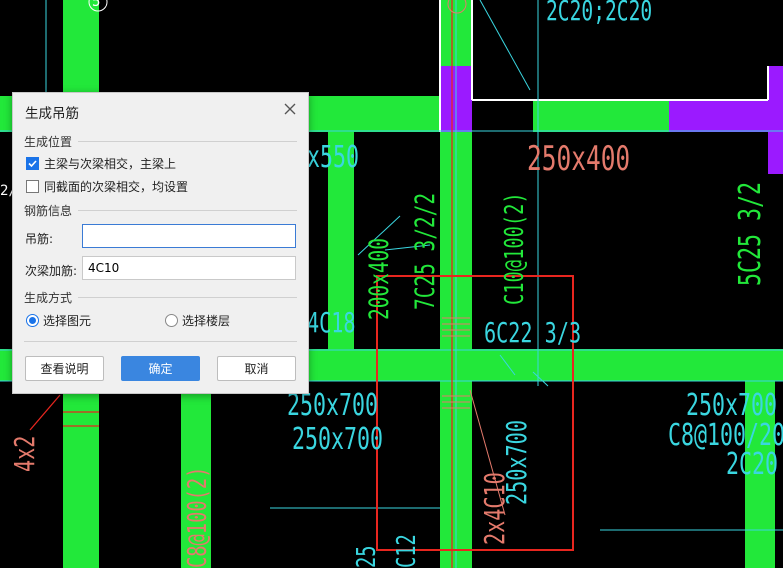 Image resolution: width=783 pixels, height=568 pixels. I want to click on help-button: 查看说明, so click(64, 368).